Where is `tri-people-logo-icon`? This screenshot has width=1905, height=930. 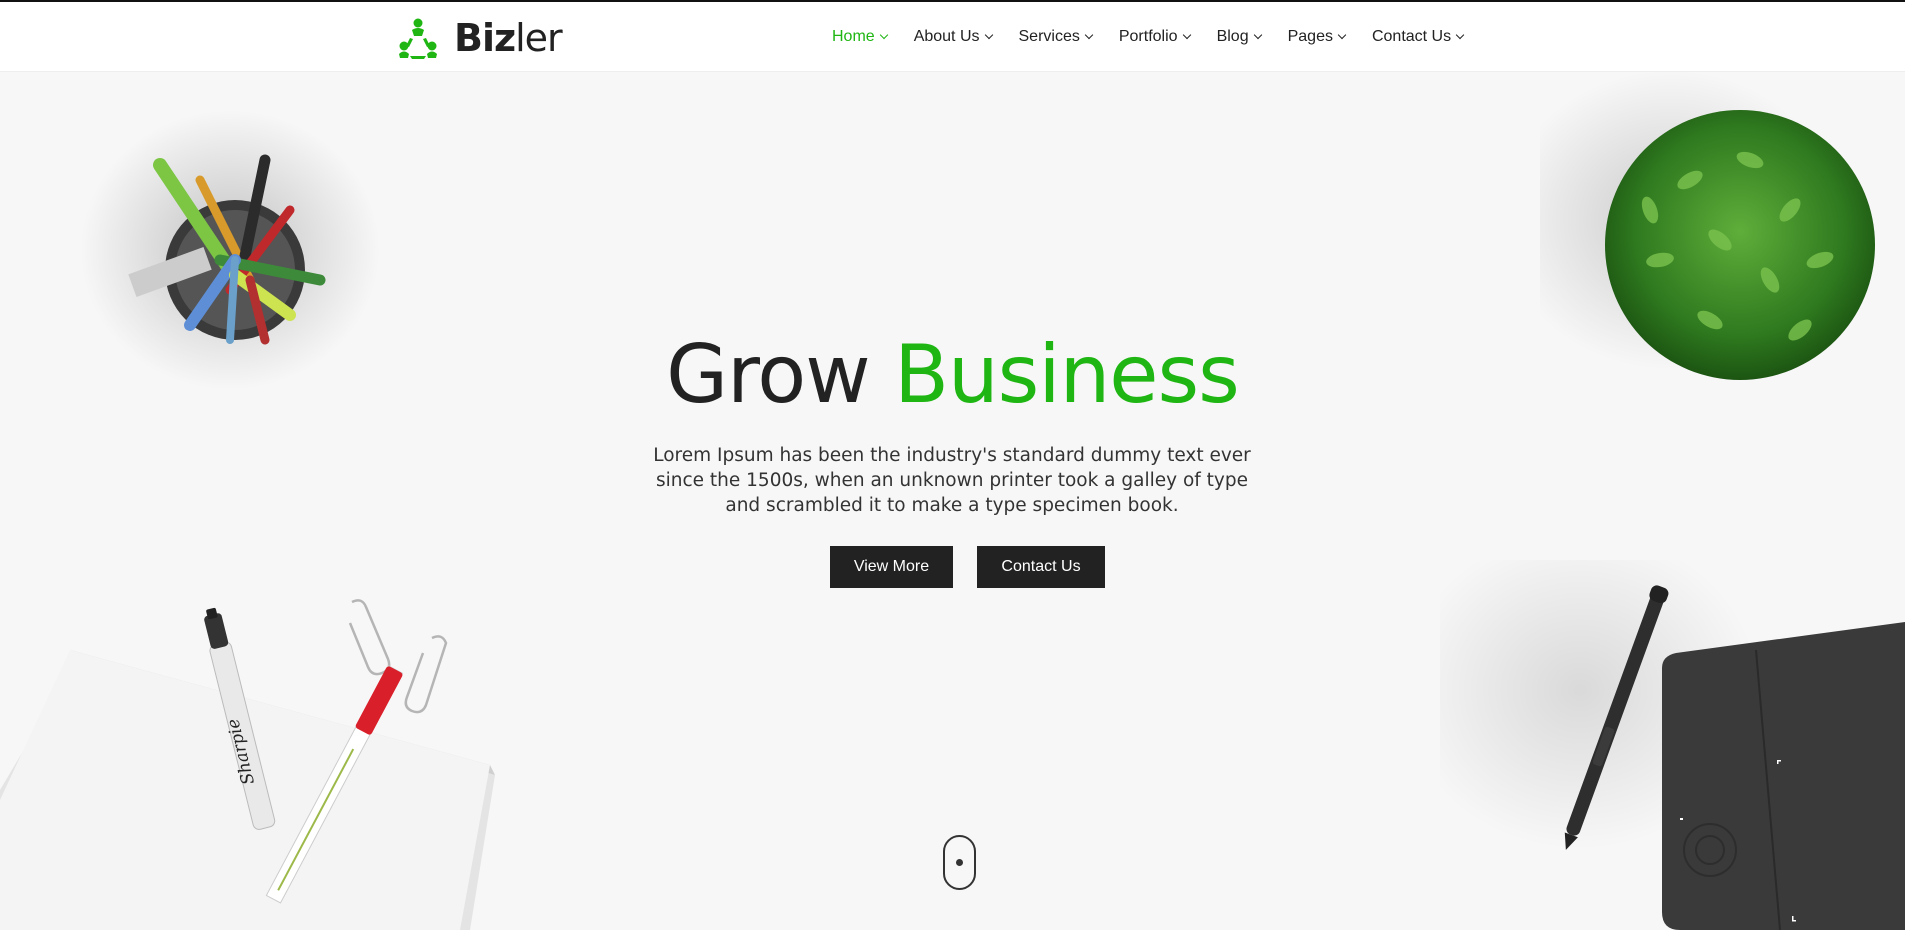
tri-people-logo-icon is located at coordinates (418, 38).